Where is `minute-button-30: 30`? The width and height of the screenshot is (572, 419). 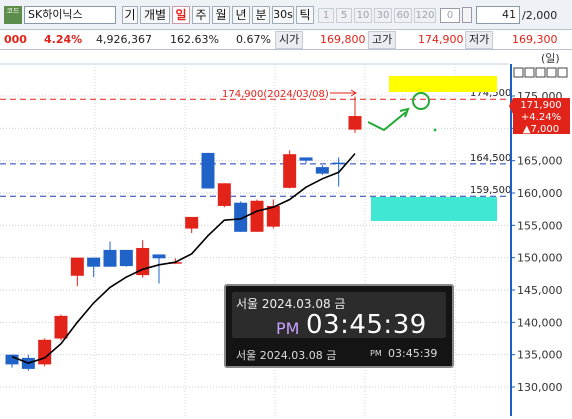 minute-button-30: 30 is located at coordinates (383, 15).